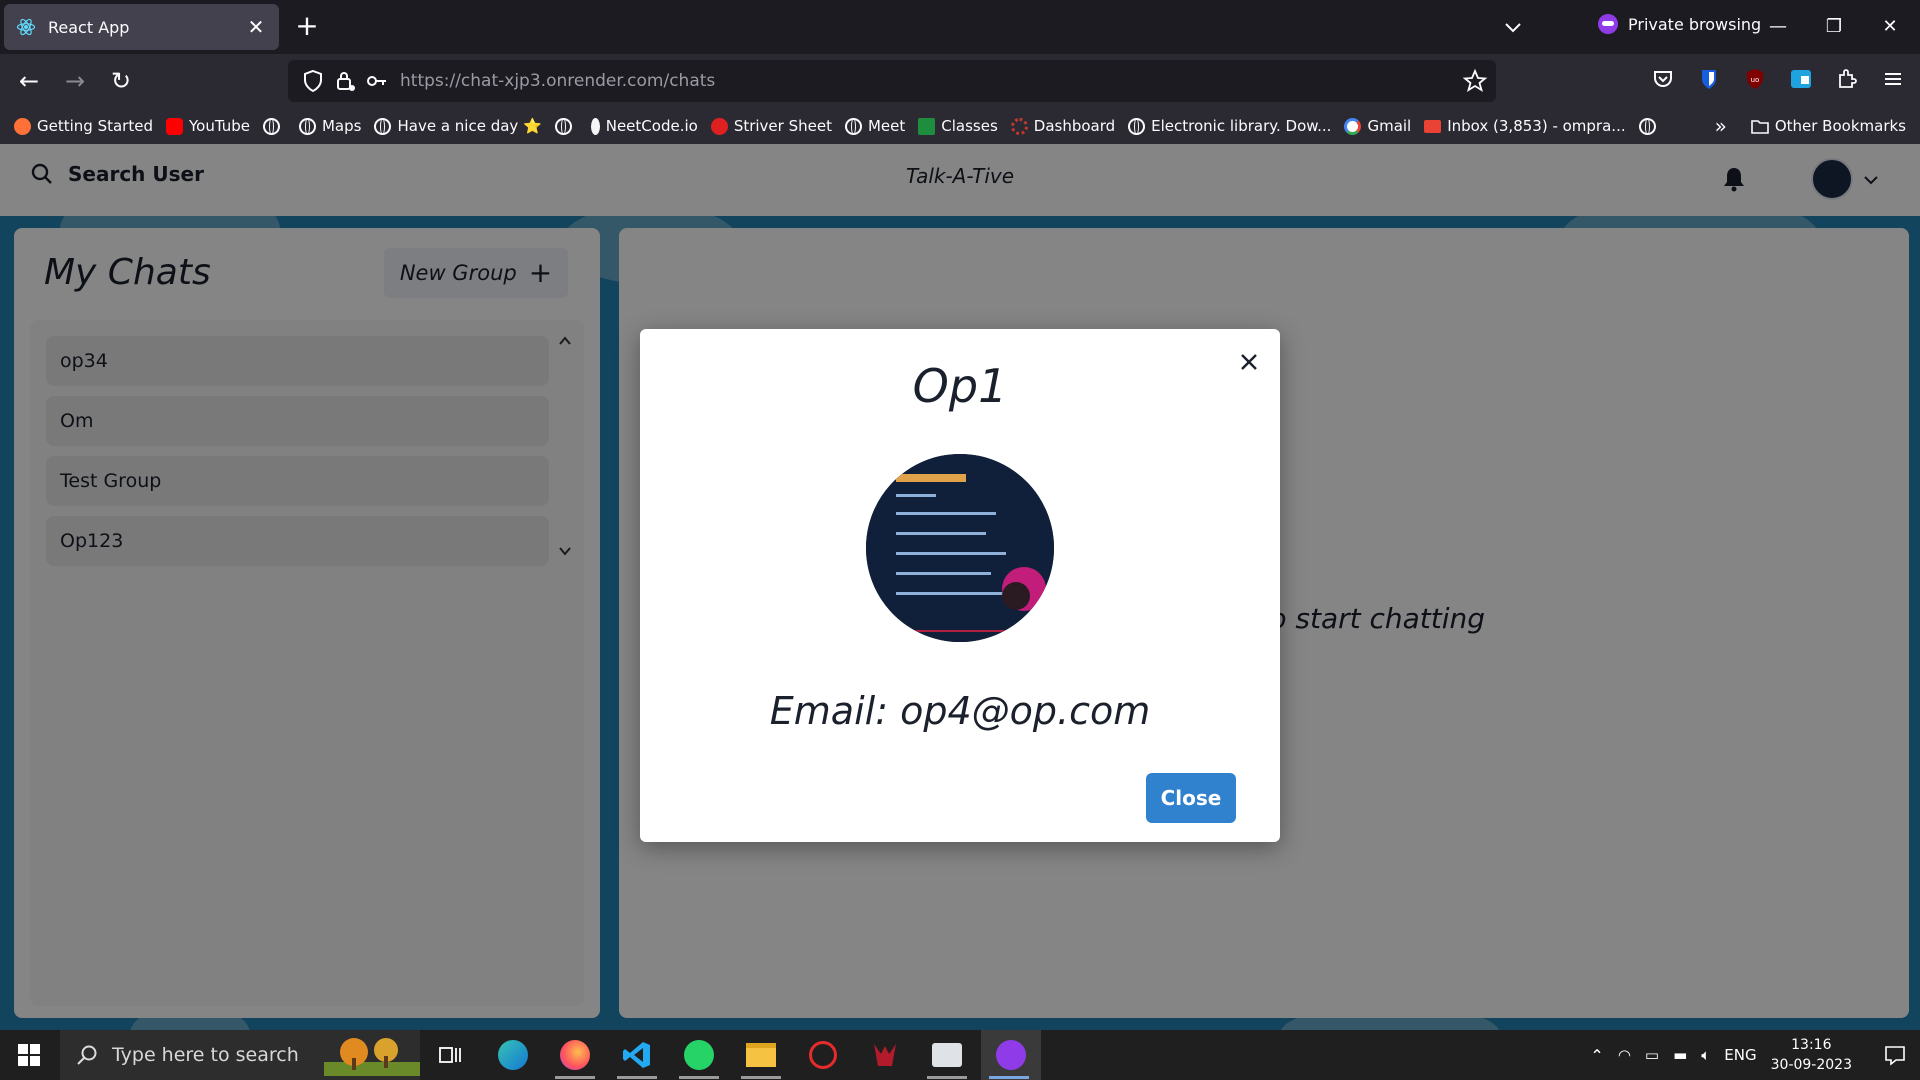  Describe the element at coordinates (205, 1055) in the screenshot. I see `taskbar-search-placeholder: Type here to search` at that location.